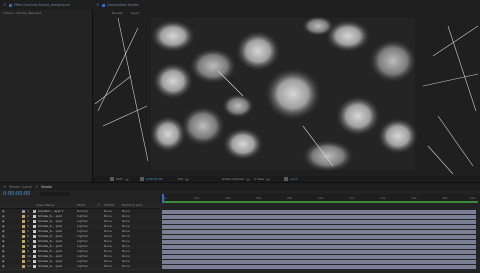 The width and height of the screenshot is (480, 273). Describe the element at coordinates (81, 205) in the screenshot. I see `col-mode: Mode` at that location.